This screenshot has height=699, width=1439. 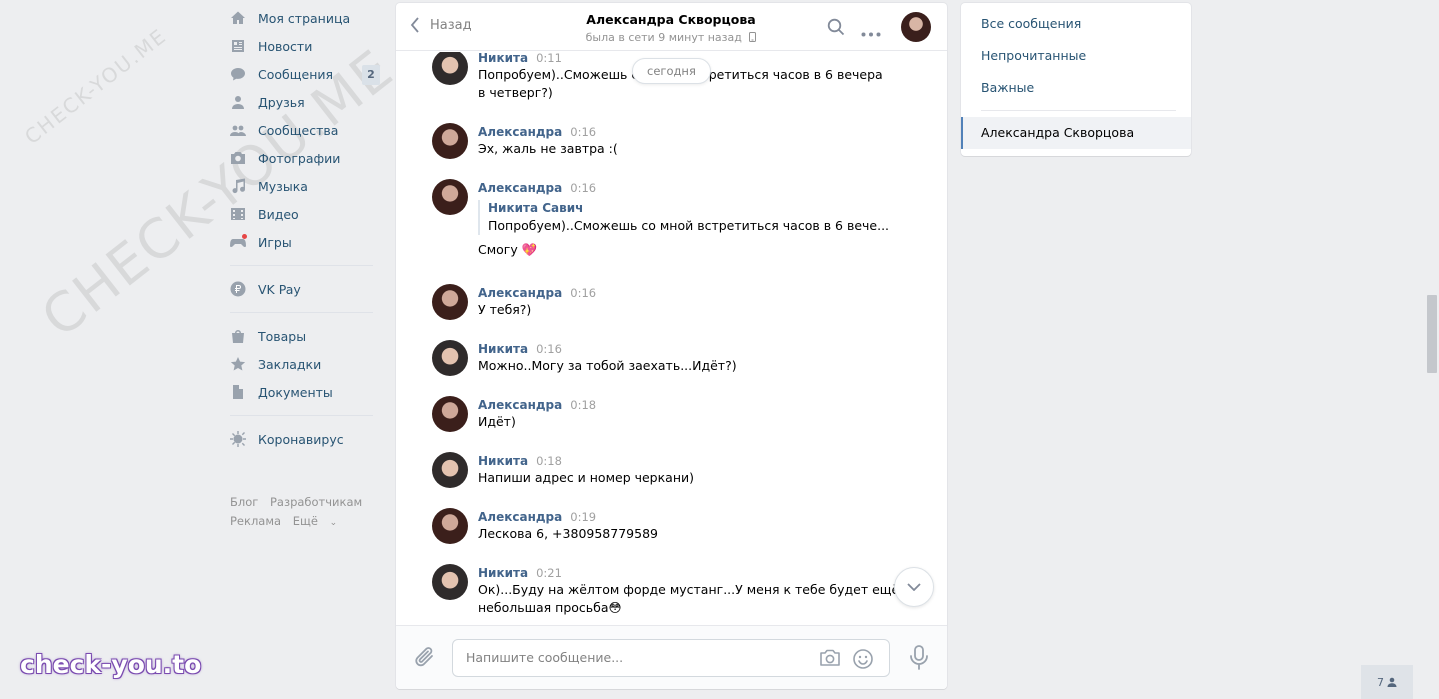 I want to click on menu-item-label: Видео, so click(x=278, y=214).